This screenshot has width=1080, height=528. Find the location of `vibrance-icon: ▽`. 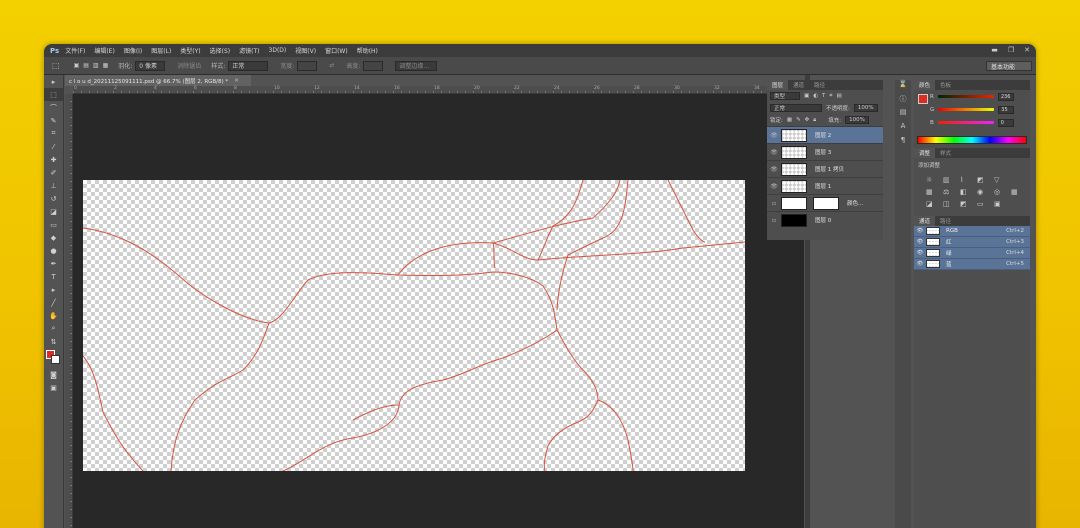

vibrance-icon: ▽ is located at coordinates (999, 180).